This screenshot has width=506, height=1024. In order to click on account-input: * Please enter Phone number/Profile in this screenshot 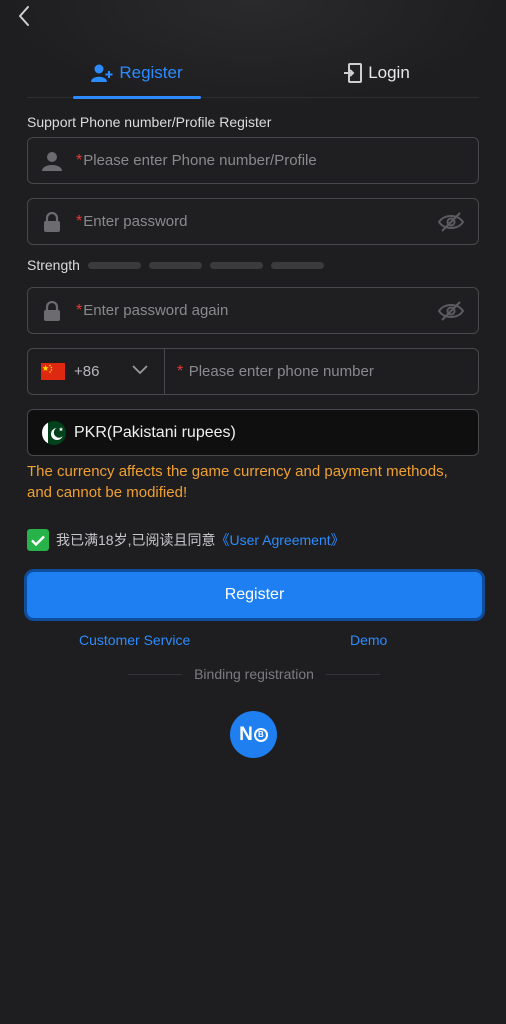, I will do `click(253, 160)`.